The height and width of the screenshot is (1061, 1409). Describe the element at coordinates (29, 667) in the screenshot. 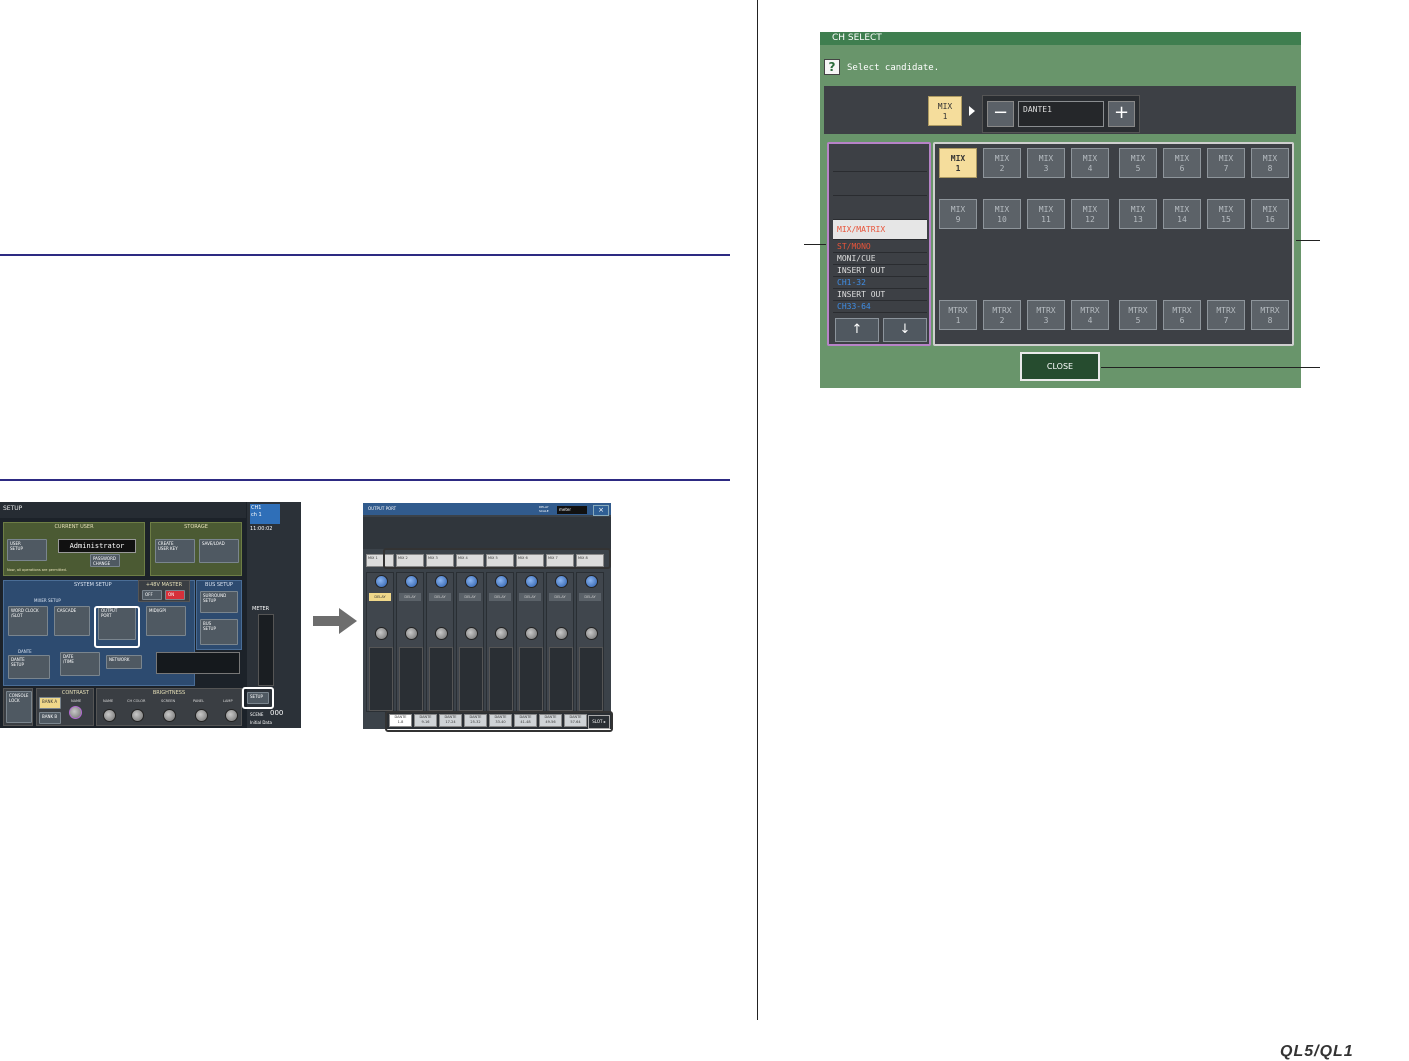

I see `dante-setup-button: DANTE SETUP` at that location.